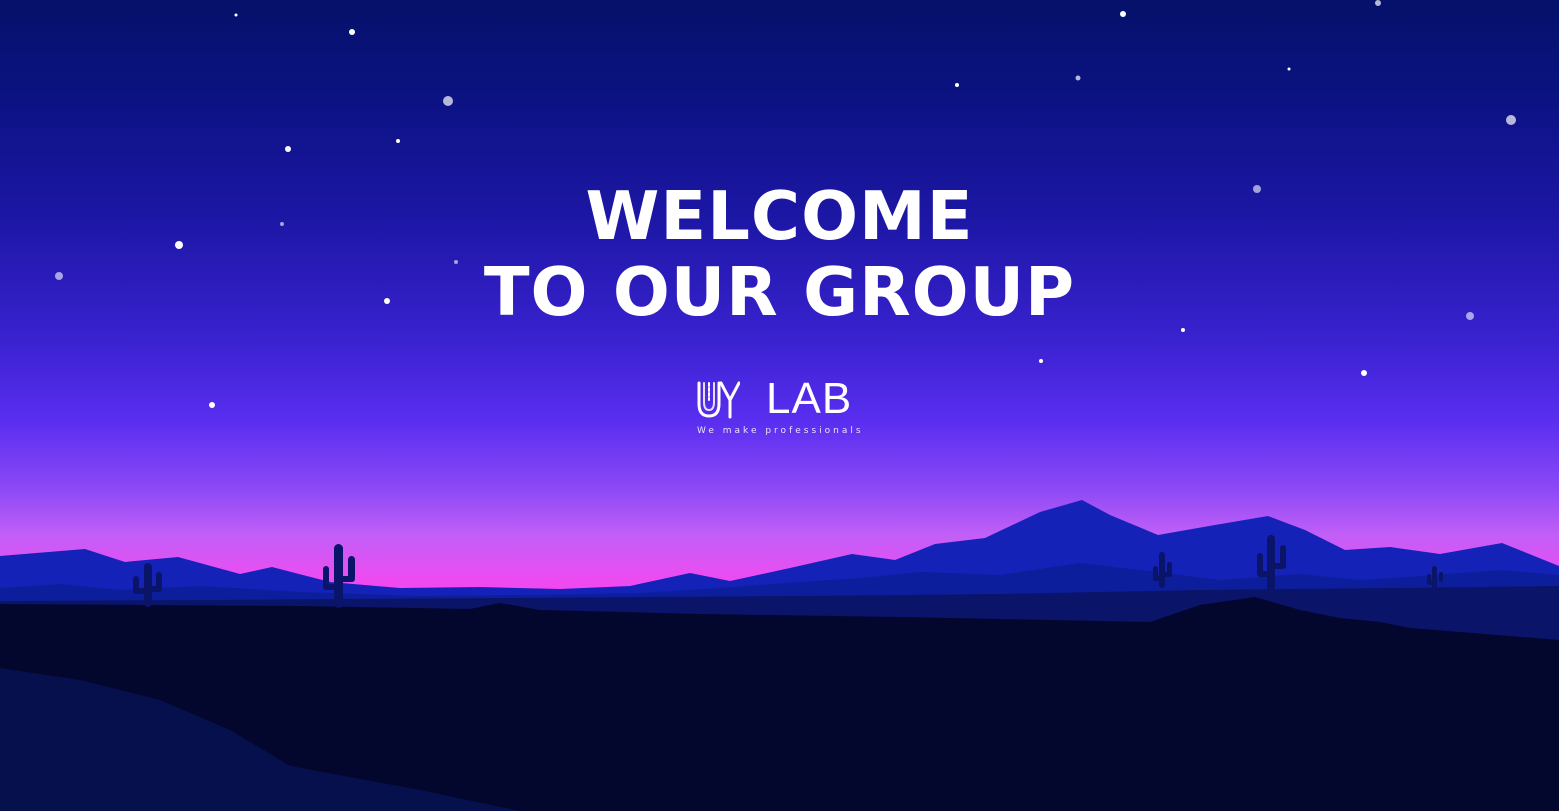 Image resolution: width=1559 pixels, height=811 pixels. What do you see at coordinates (780, 431) in the screenshot?
I see `logo-tagline: We make professionals` at bounding box center [780, 431].